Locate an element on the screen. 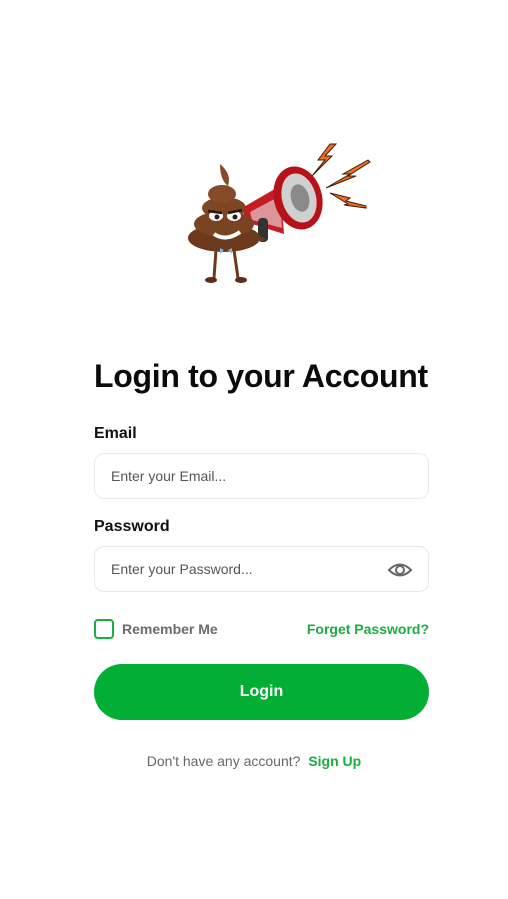 The height and width of the screenshot is (899, 508). megaphone-icon is located at coordinates (282, 204).